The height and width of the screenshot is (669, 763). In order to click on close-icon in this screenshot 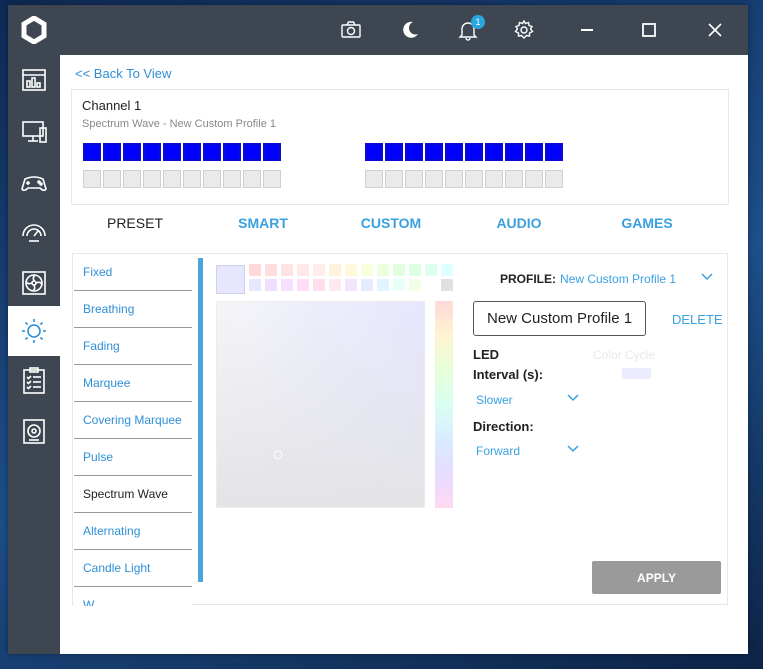, I will do `click(715, 30)`.